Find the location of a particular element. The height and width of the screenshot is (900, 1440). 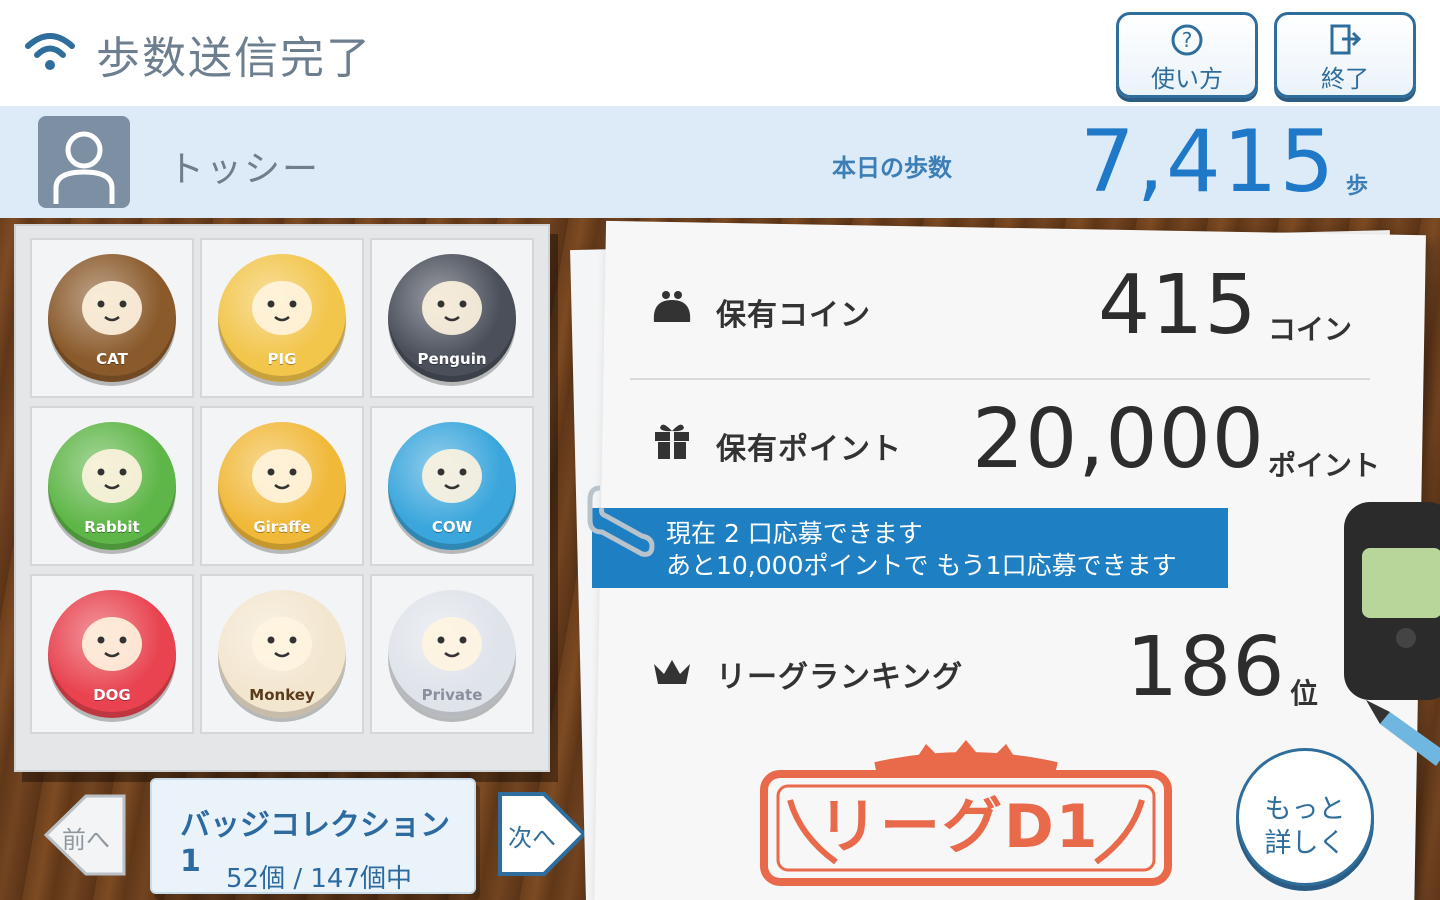

badge-pig: PIG is located at coordinates (282, 318).